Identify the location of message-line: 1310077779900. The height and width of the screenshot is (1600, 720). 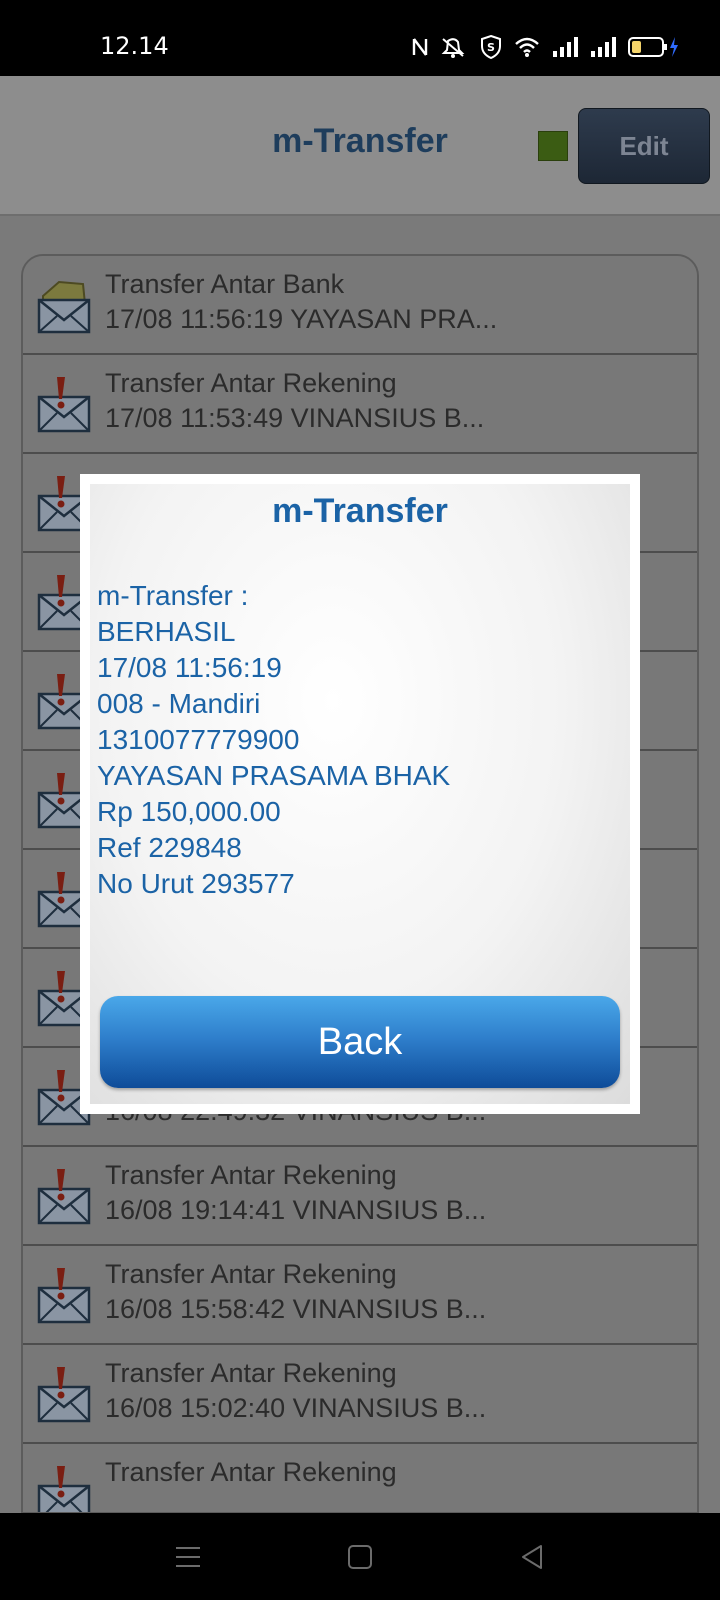
(198, 739).